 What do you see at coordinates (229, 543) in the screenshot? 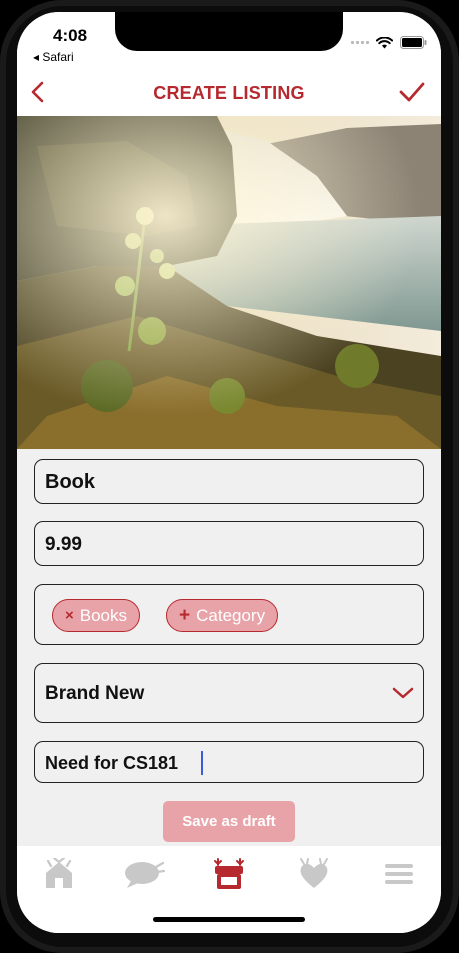
I see `price-input: 9.99` at bounding box center [229, 543].